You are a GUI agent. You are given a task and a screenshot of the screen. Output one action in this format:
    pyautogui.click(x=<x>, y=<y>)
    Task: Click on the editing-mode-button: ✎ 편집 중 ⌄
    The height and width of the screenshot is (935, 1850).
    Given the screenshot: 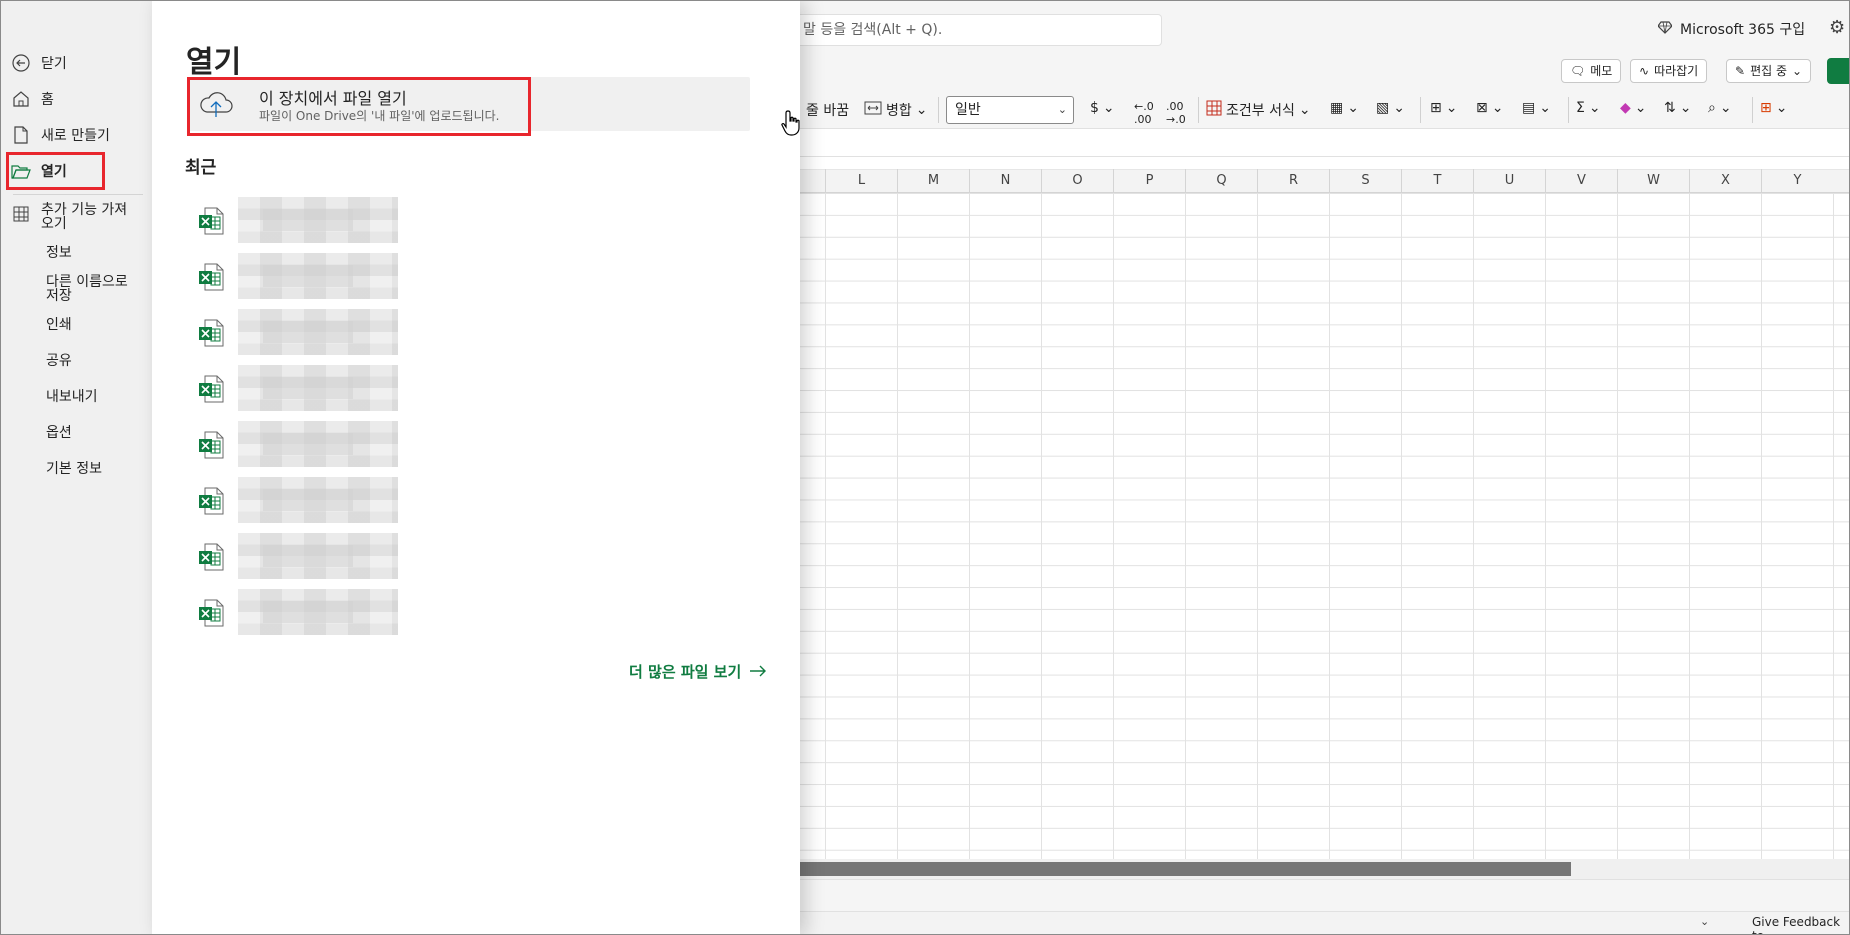 What is the action you would take?
    pyautogui.click(x=1769, y=71)
    